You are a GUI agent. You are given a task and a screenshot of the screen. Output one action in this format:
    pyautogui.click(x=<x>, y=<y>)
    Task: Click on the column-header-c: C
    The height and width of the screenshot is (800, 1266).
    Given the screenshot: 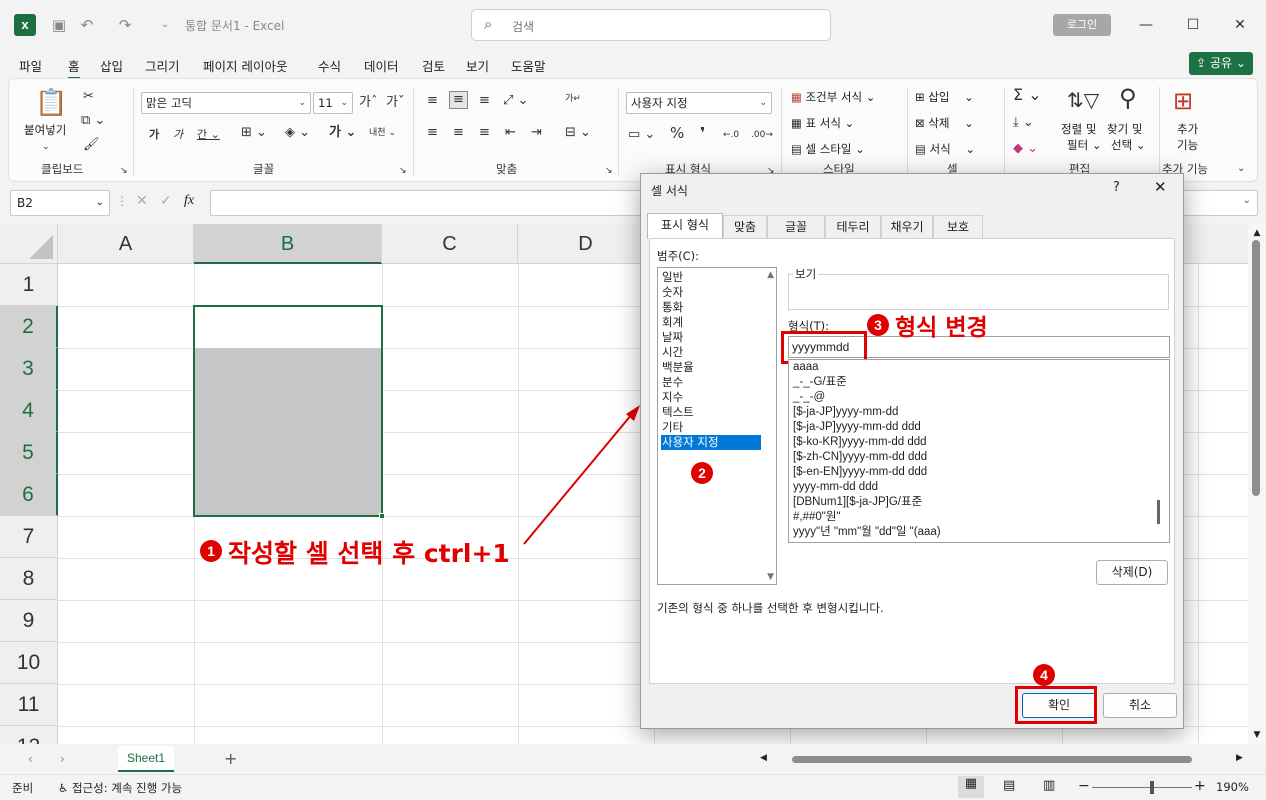 What is the action you would take?
    pyautogui.click(x=450, y=244)
    